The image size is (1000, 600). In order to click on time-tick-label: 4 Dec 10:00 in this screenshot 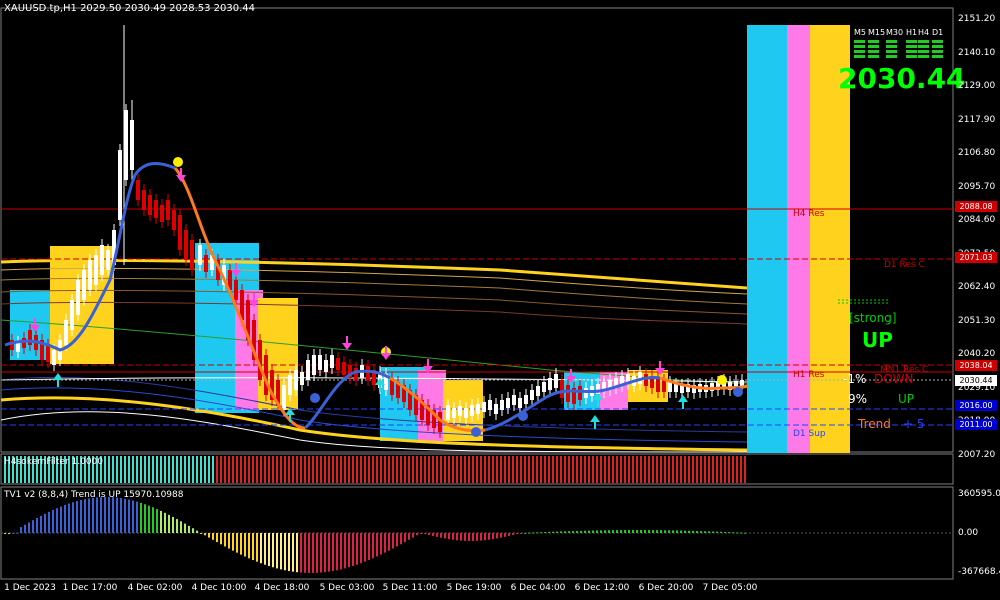, I will do `click(219, 588)`.